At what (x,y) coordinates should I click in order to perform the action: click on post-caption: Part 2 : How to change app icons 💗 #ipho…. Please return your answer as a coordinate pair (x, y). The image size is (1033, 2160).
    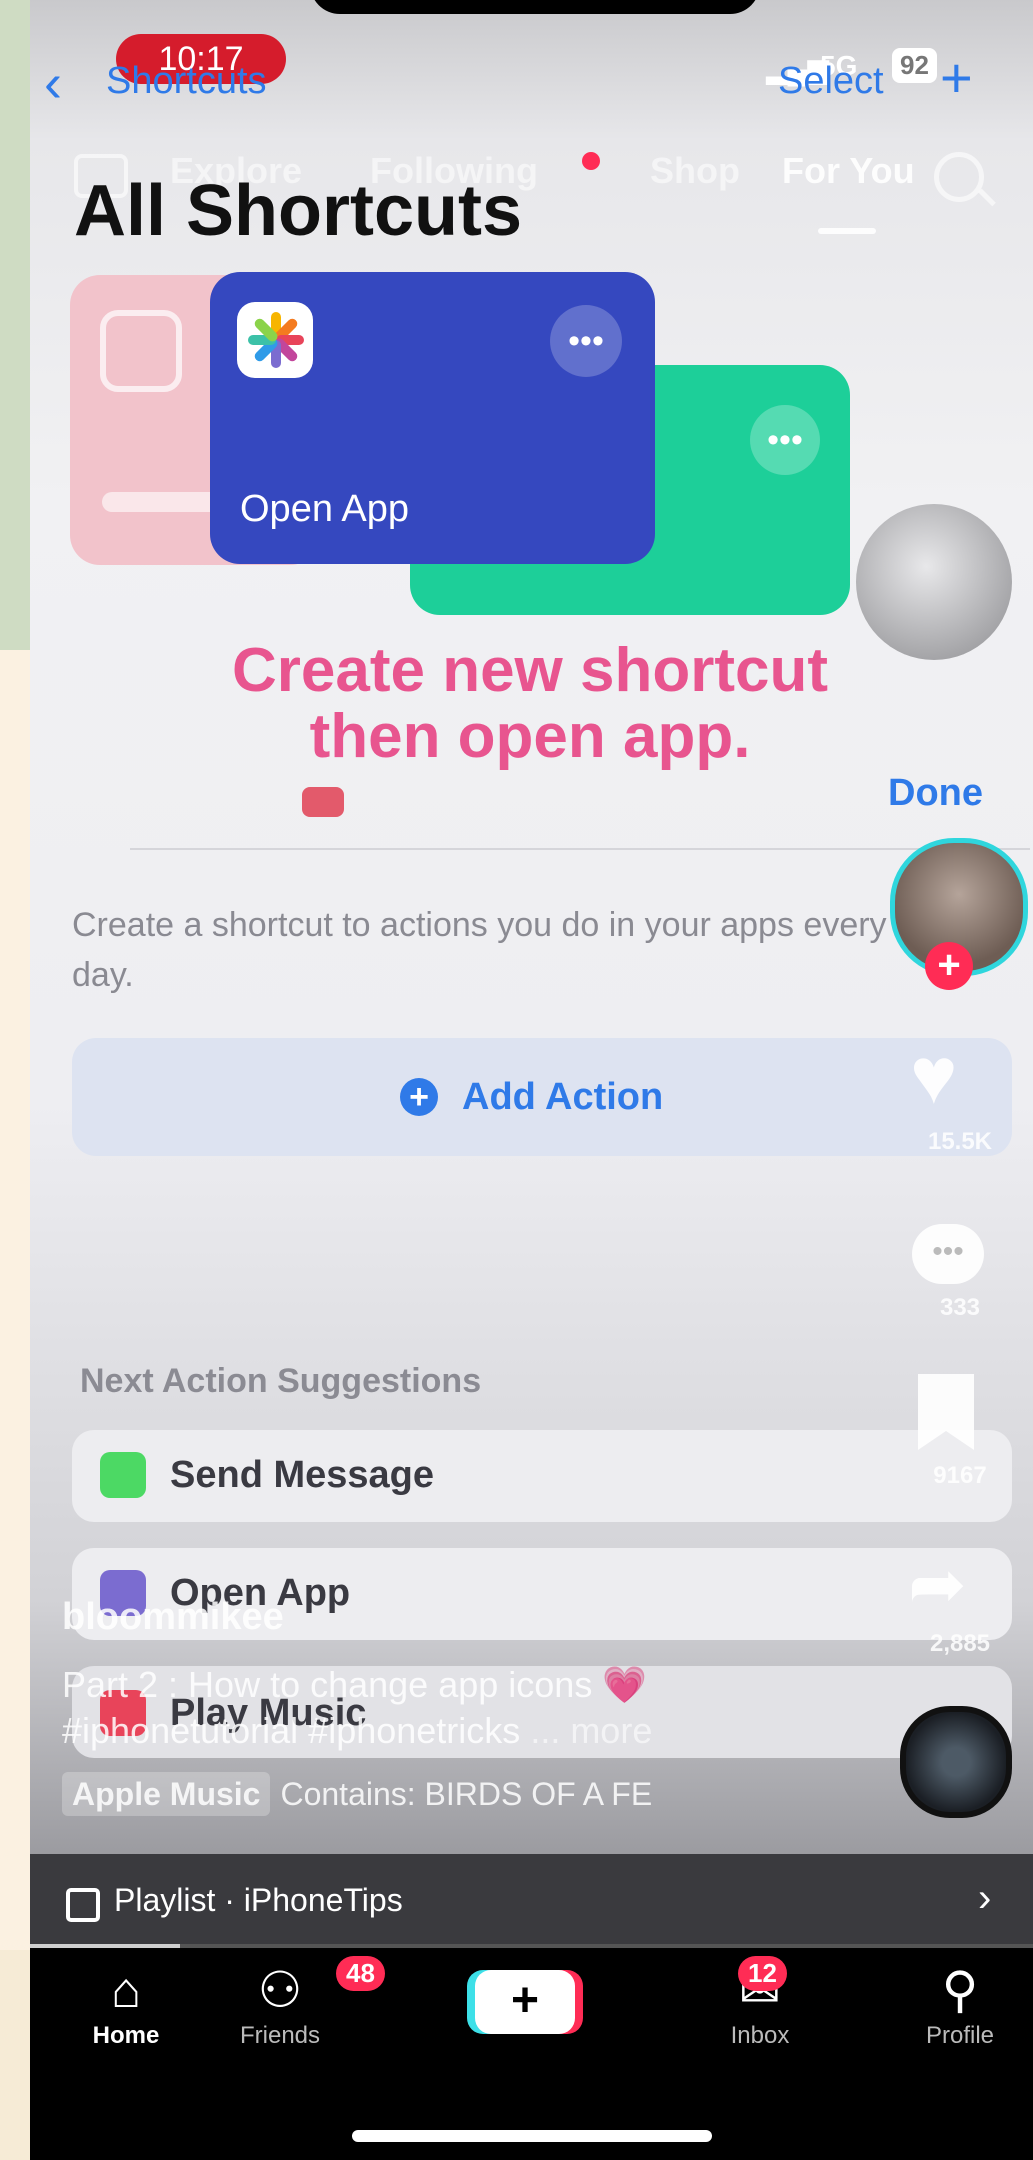
    Looking at the image, I should click on (452, 1708).